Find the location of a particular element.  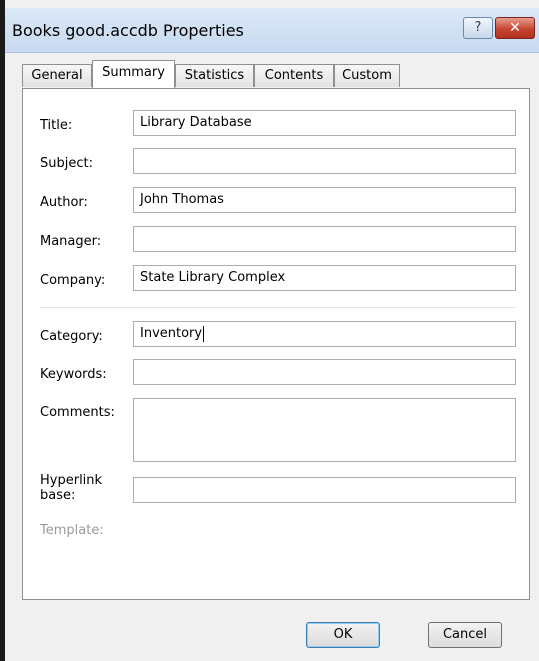

keywords-label: Keywords: is located at coordinates (73, 374).